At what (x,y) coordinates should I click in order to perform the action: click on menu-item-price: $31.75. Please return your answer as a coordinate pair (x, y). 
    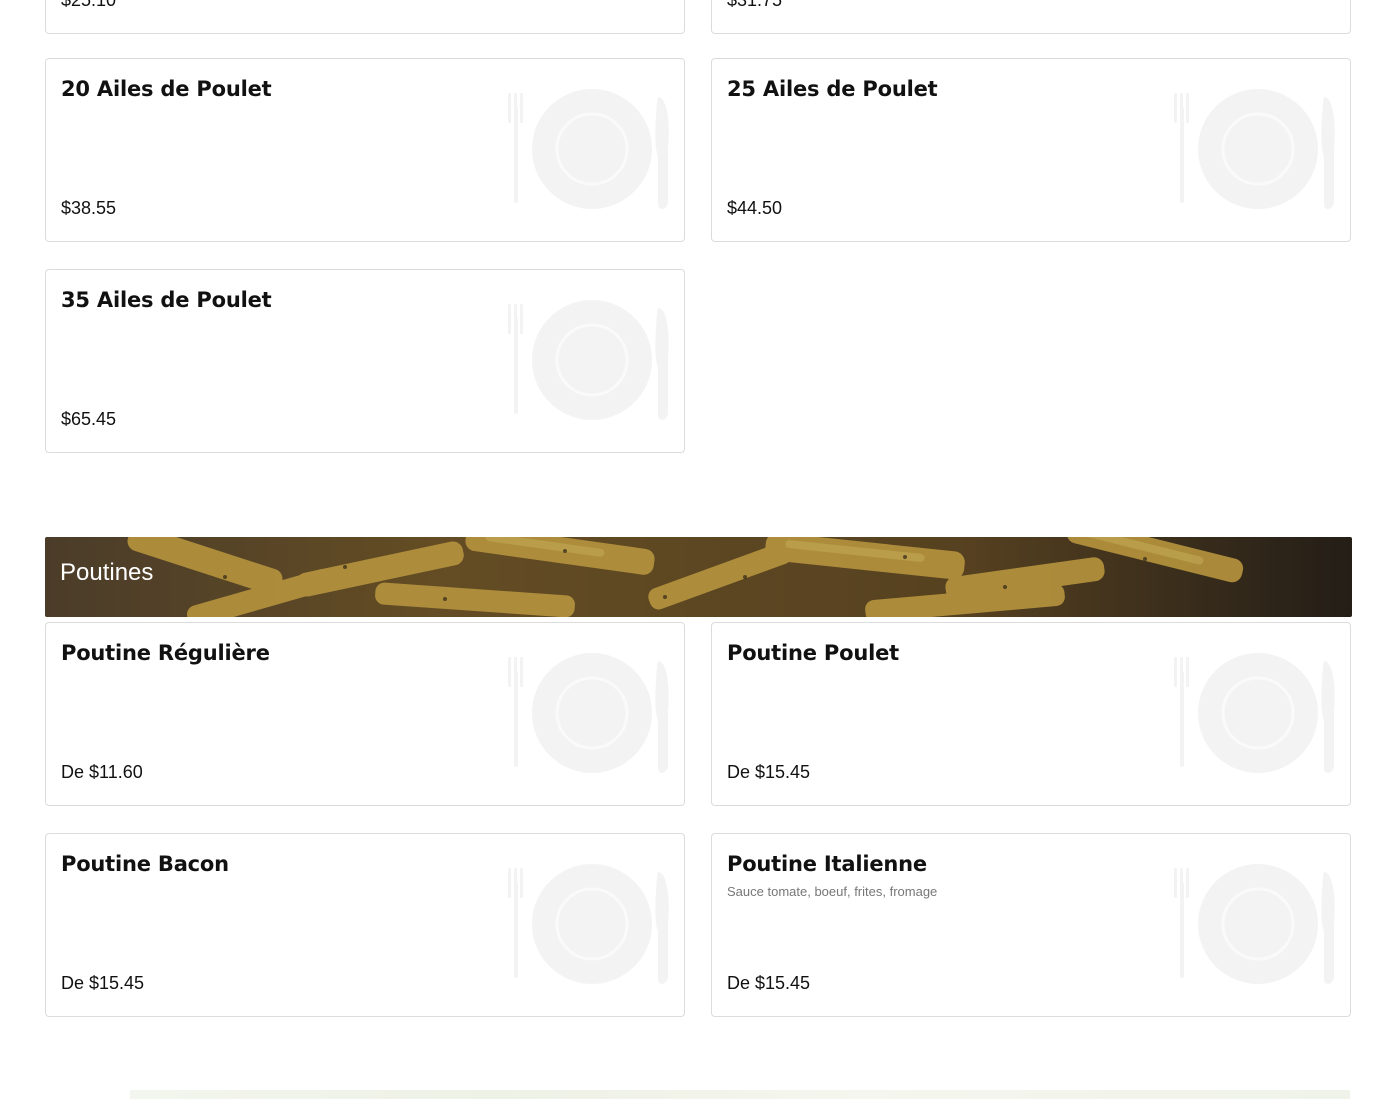
    Looking at the image, I should click on (755, 5).